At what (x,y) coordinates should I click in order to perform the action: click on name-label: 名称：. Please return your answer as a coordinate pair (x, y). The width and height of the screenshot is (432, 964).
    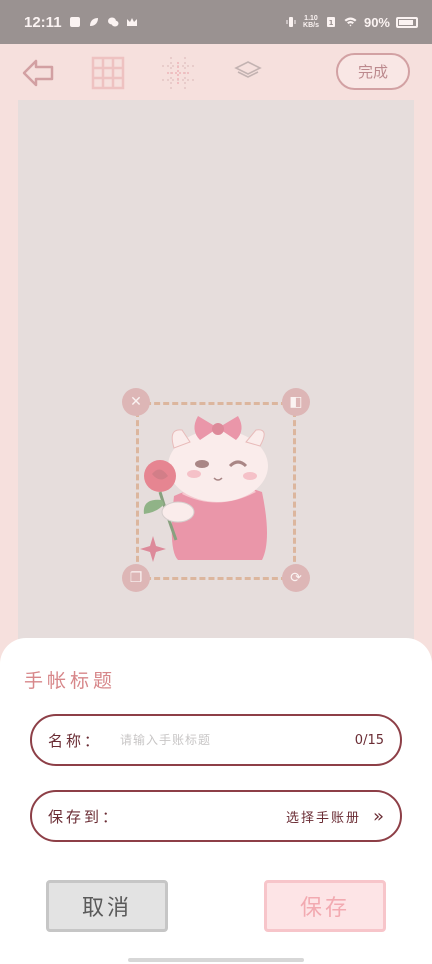
    Looking at the image, I should click on (75, 740).